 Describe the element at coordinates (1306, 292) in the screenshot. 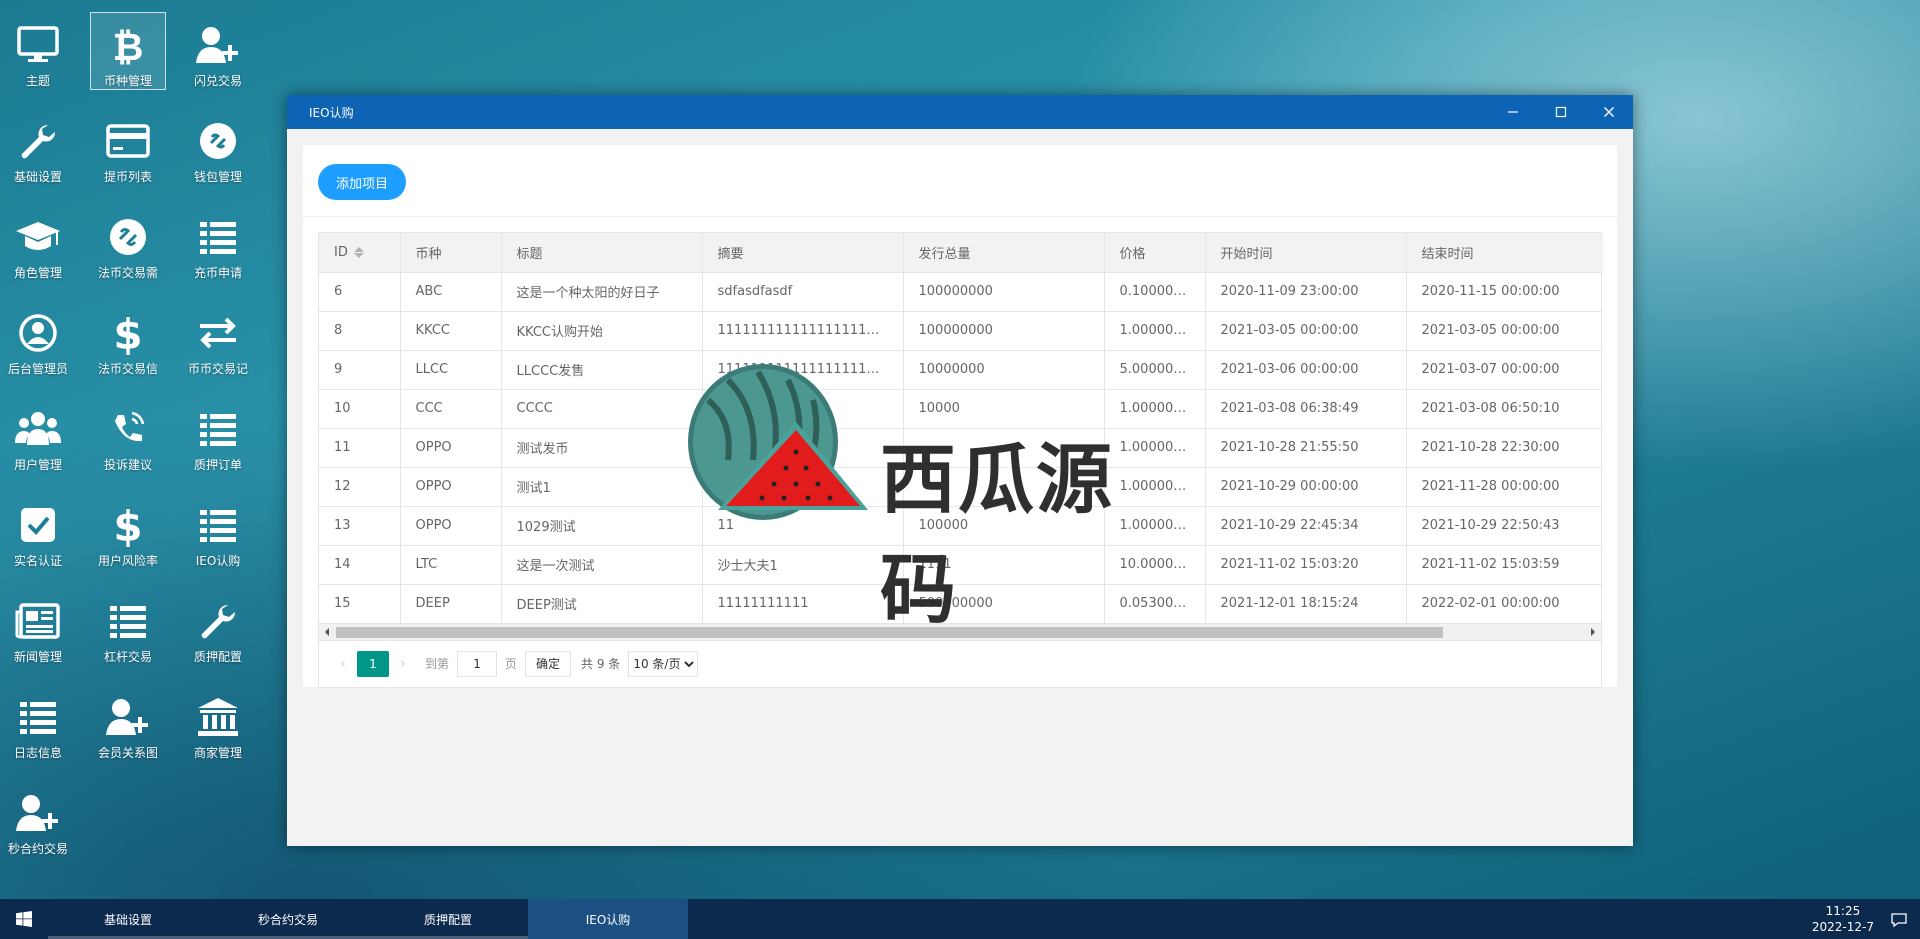

I see `table-cell: 2020-11-09 23:00:00` at that location.